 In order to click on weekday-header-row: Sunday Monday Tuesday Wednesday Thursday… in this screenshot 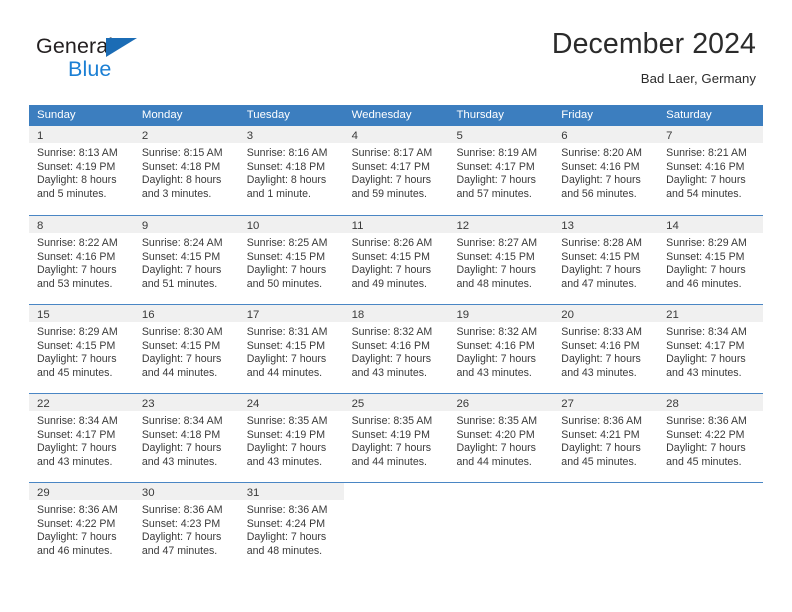, I will do `click(396, 115)`.